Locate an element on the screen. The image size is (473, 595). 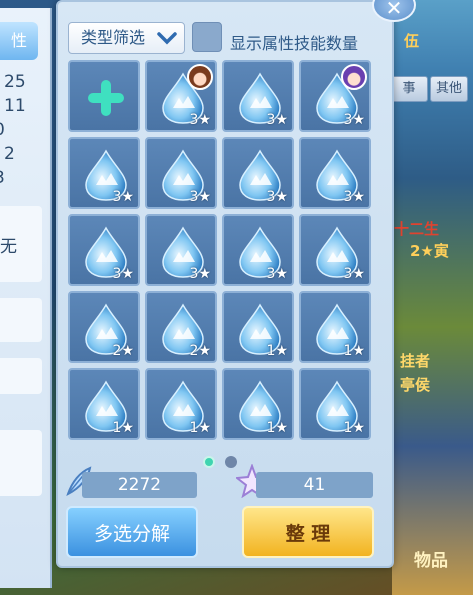
bg-tab-other: 其他 is located at coordinates (449, 89).